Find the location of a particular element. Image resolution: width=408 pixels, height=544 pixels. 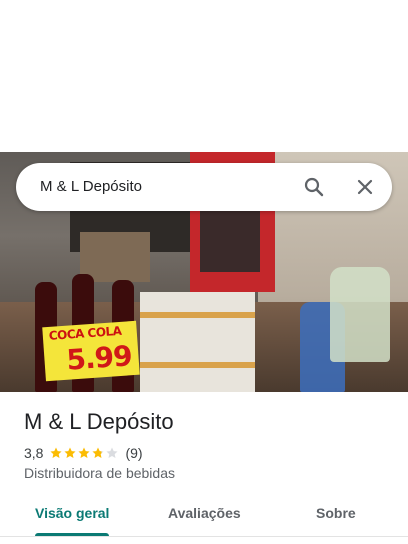

search-query: M & L Depósito is located at coordinates (91, 186).